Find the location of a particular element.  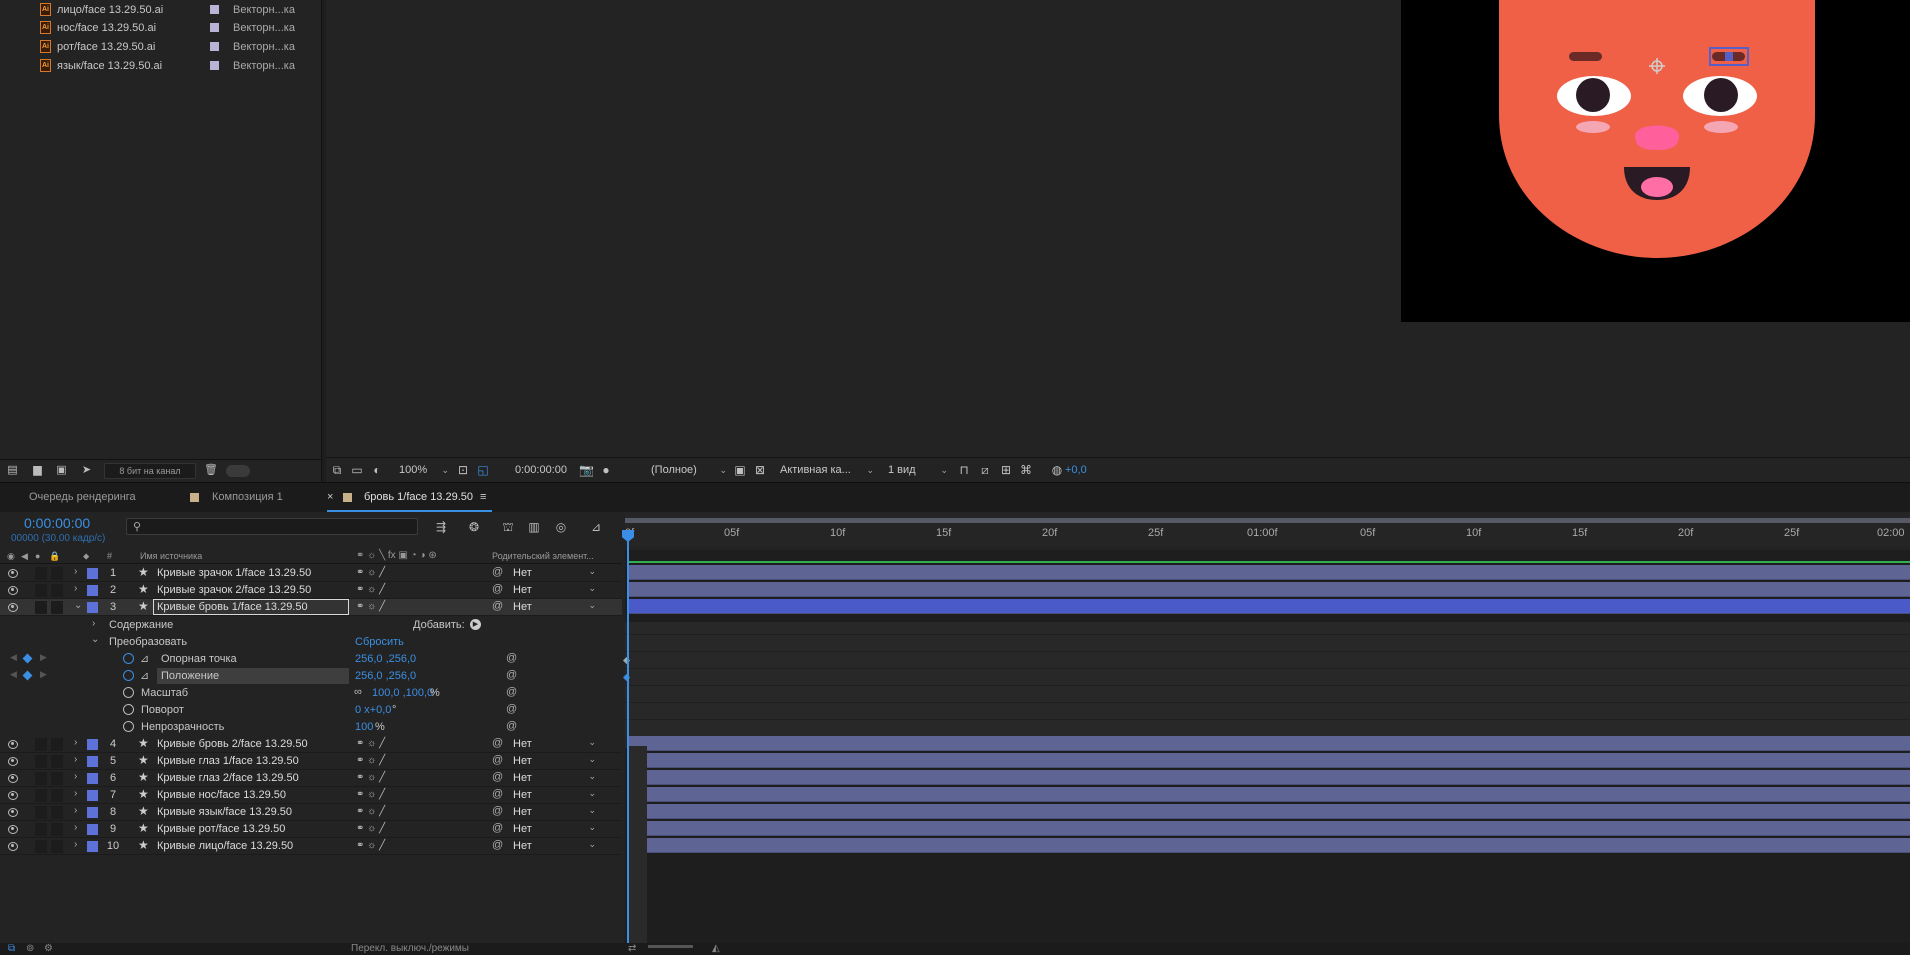

always-preview-icon: ⧉ is located at coordinates (337, 470).